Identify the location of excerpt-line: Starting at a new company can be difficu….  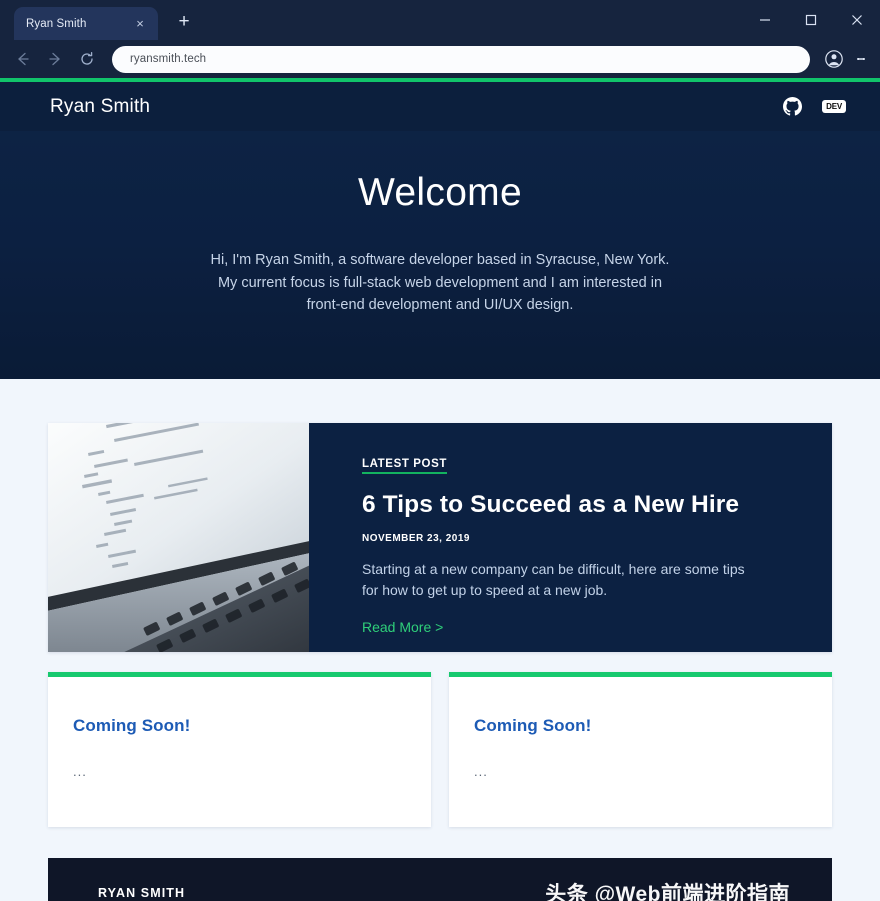
(553, 568).